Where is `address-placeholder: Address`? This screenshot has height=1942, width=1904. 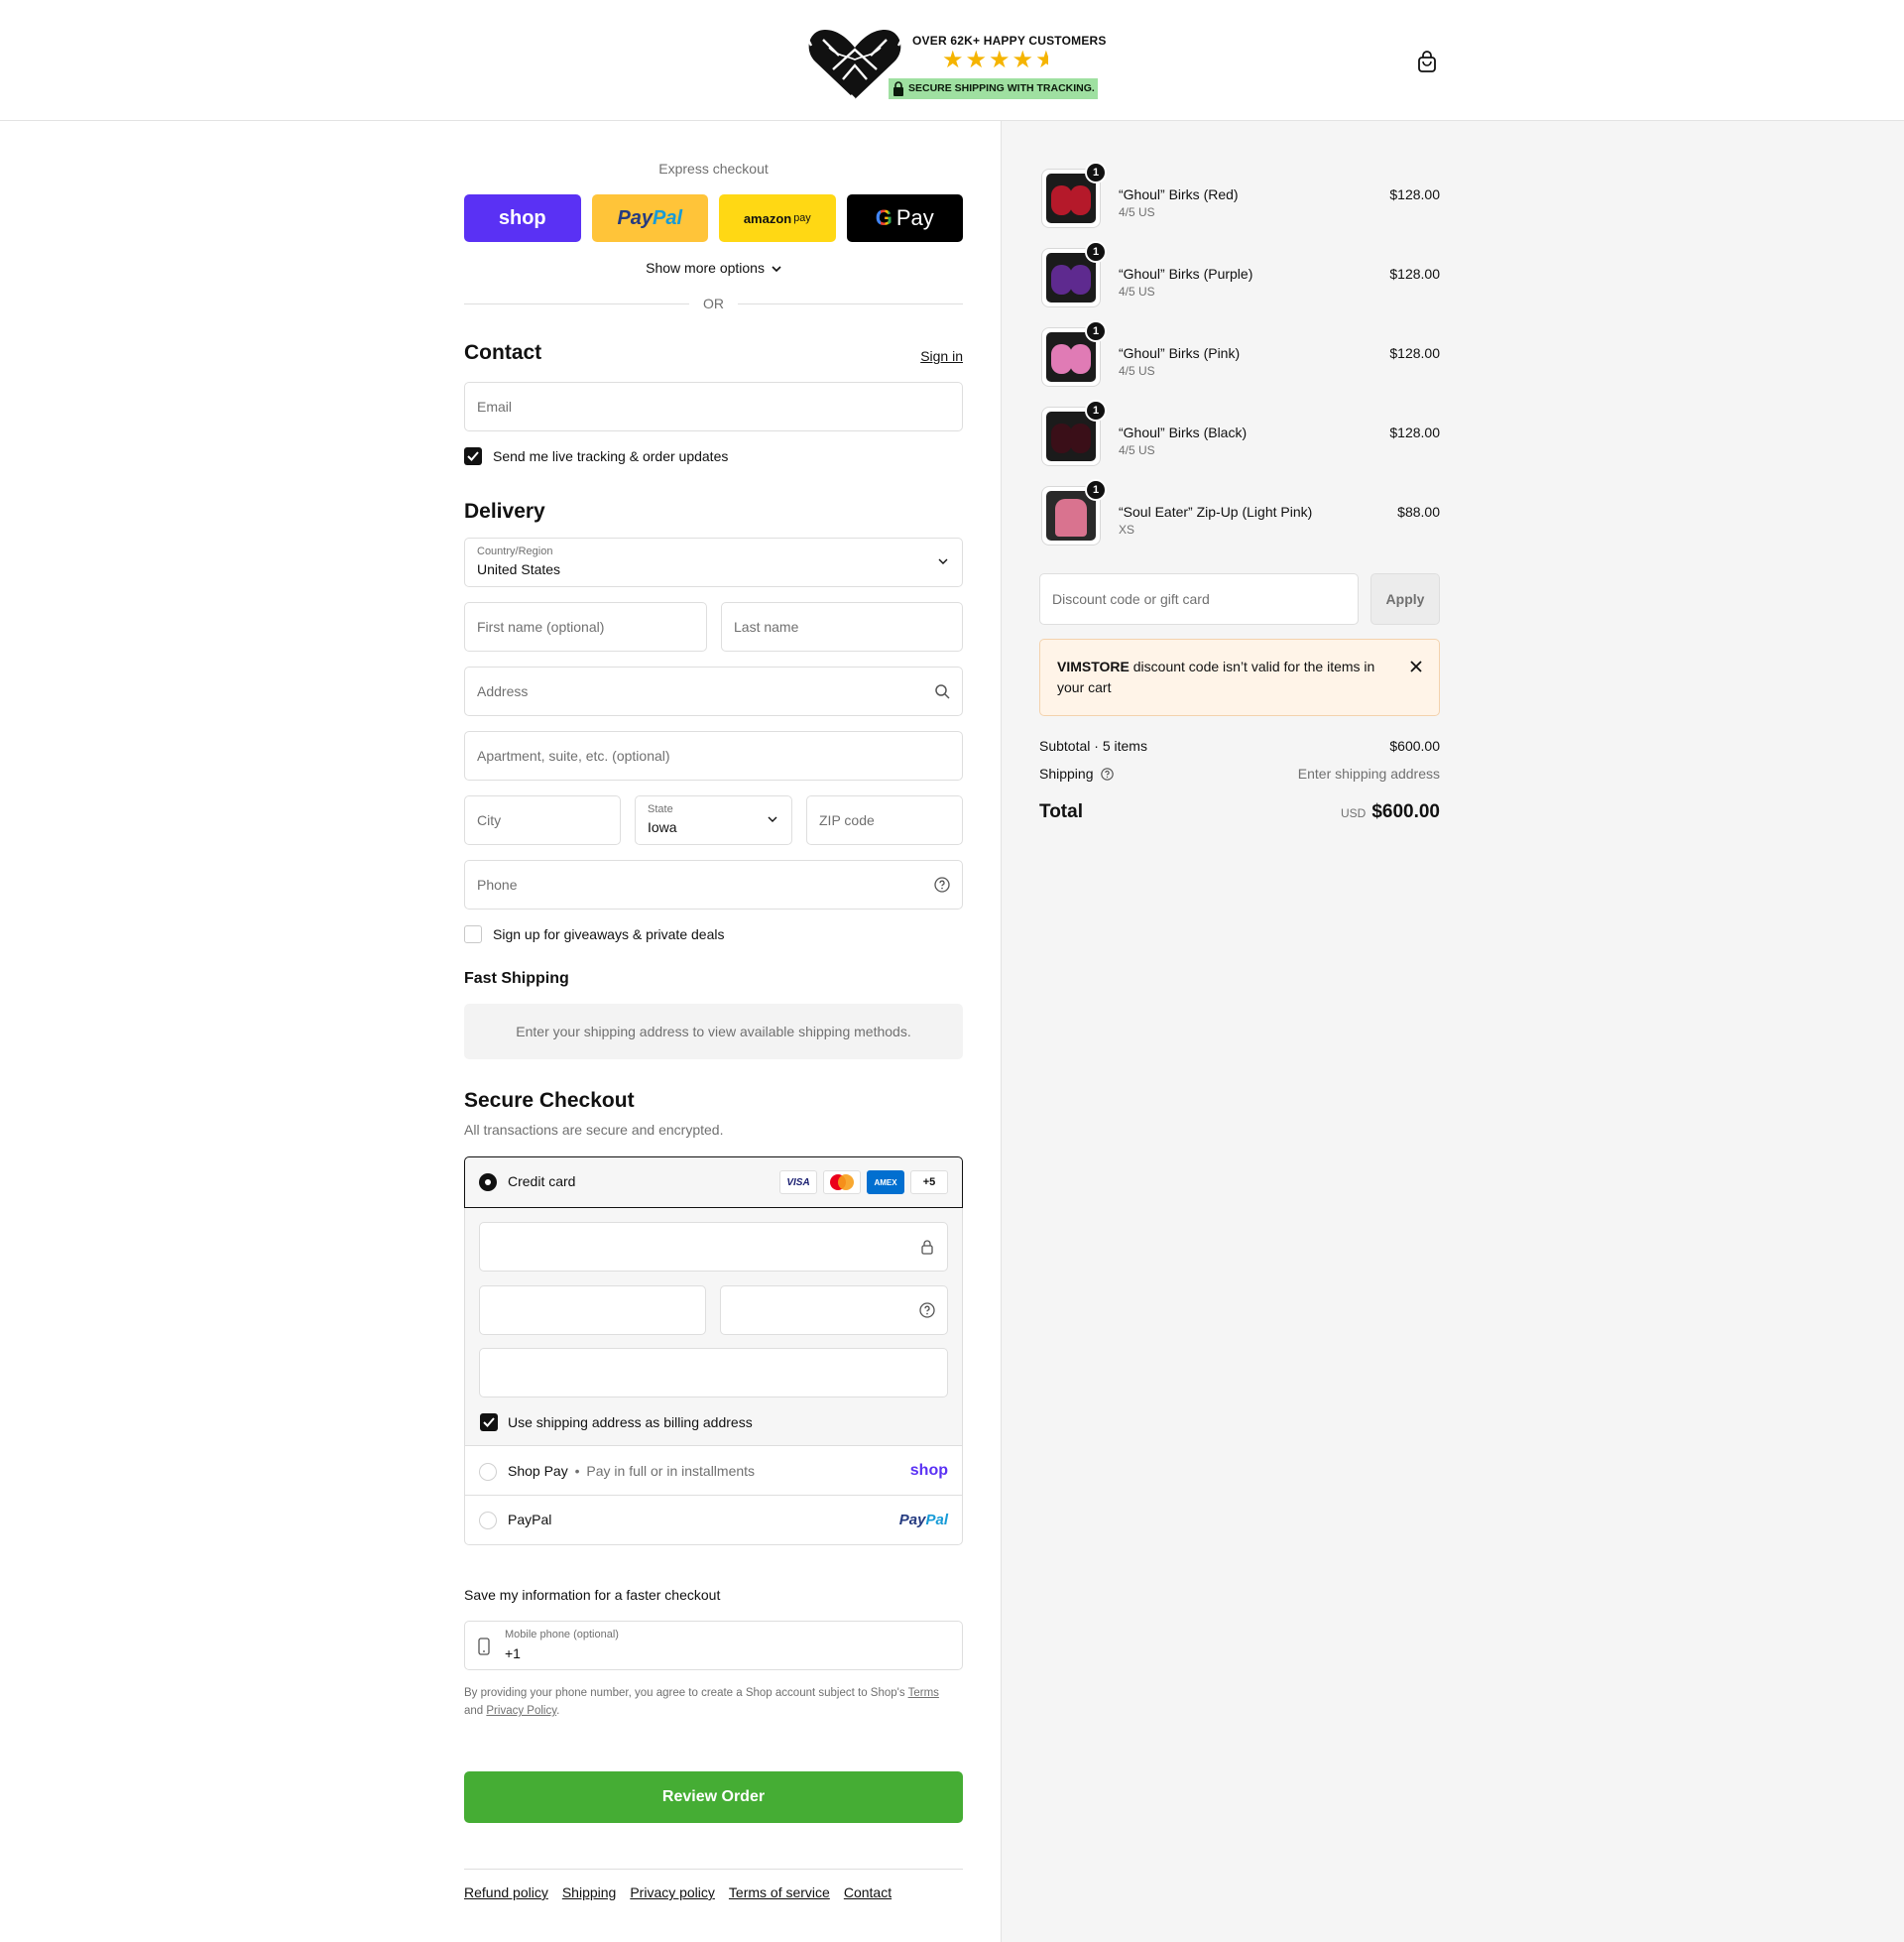
address-placeholder: Address is located at coordinates (503, 691).